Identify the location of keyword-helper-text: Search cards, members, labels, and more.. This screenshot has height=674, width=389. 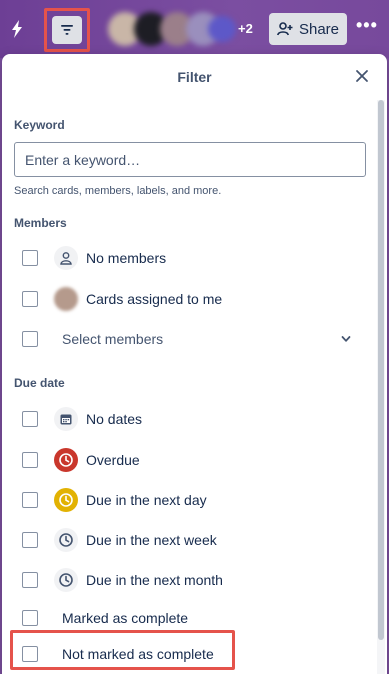
(118, 191).